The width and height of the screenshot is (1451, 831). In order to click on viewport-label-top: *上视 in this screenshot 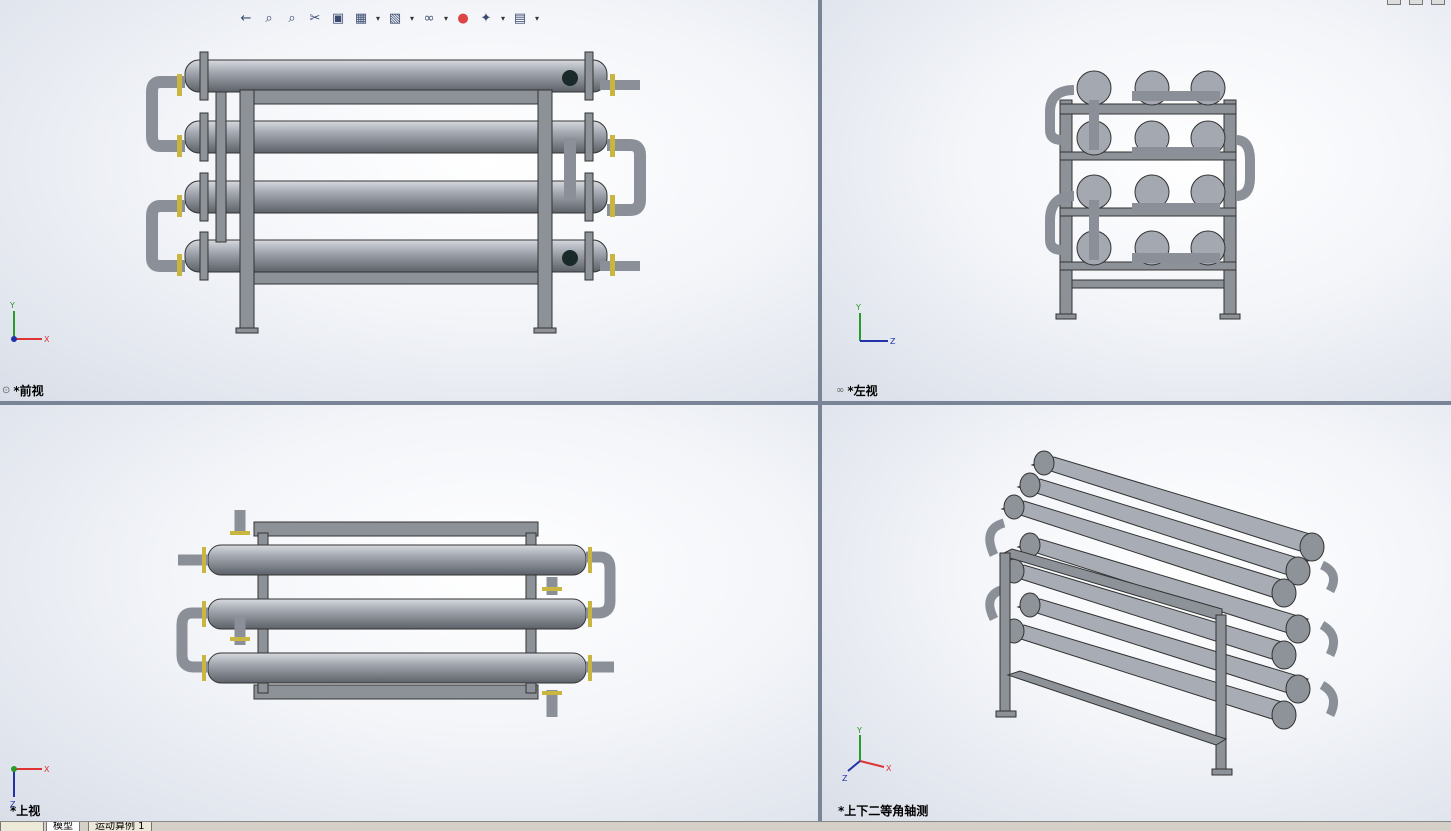, I will do `click(25, 810)`.